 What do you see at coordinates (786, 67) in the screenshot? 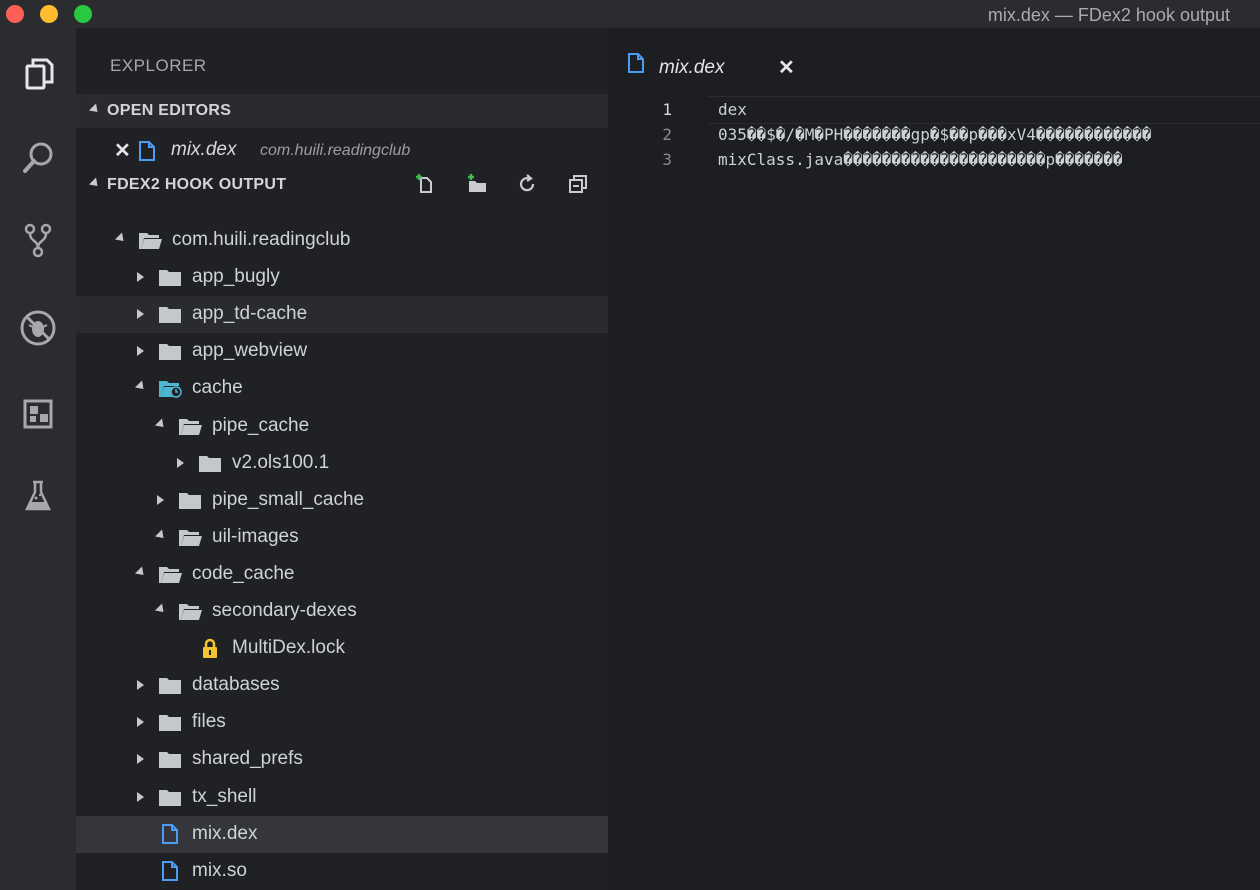
I see `close-tab-icon: ✕` at bounding box center [786, 67].